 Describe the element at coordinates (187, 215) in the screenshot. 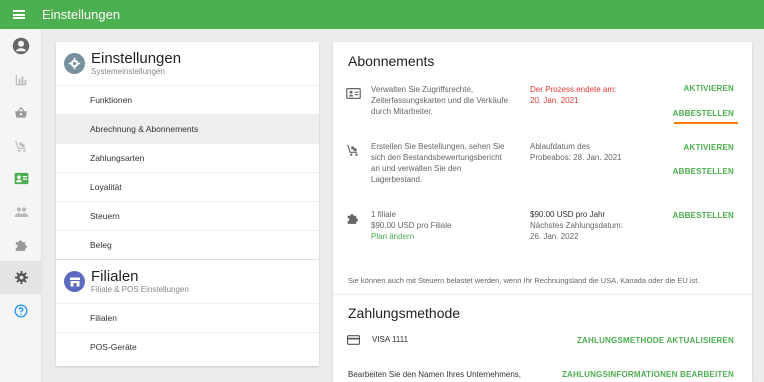

I see `nav-item-steuern: Steuern` at that location.